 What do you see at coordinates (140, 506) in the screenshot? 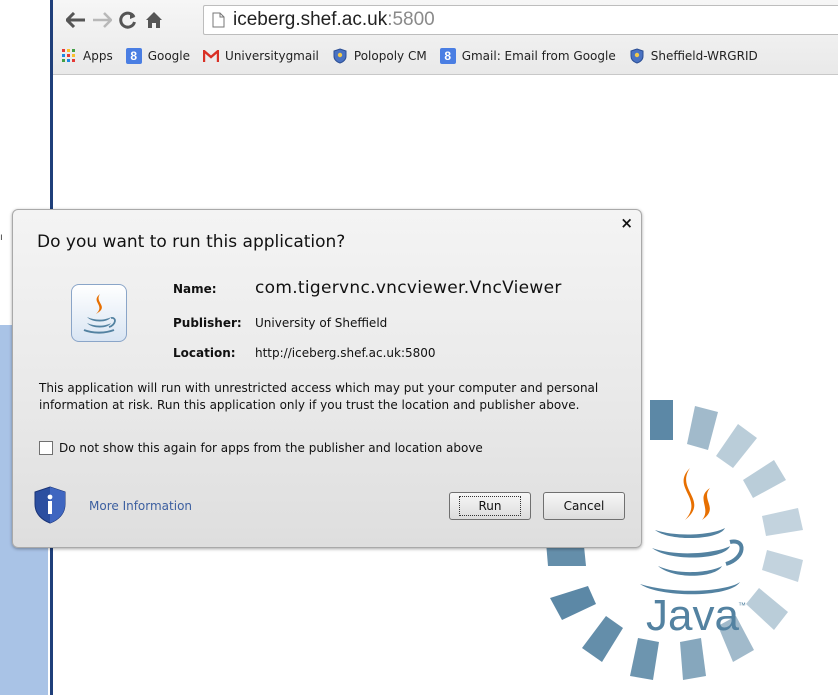
I see `more-information-link: More Information` at bounding box center [140, 506].